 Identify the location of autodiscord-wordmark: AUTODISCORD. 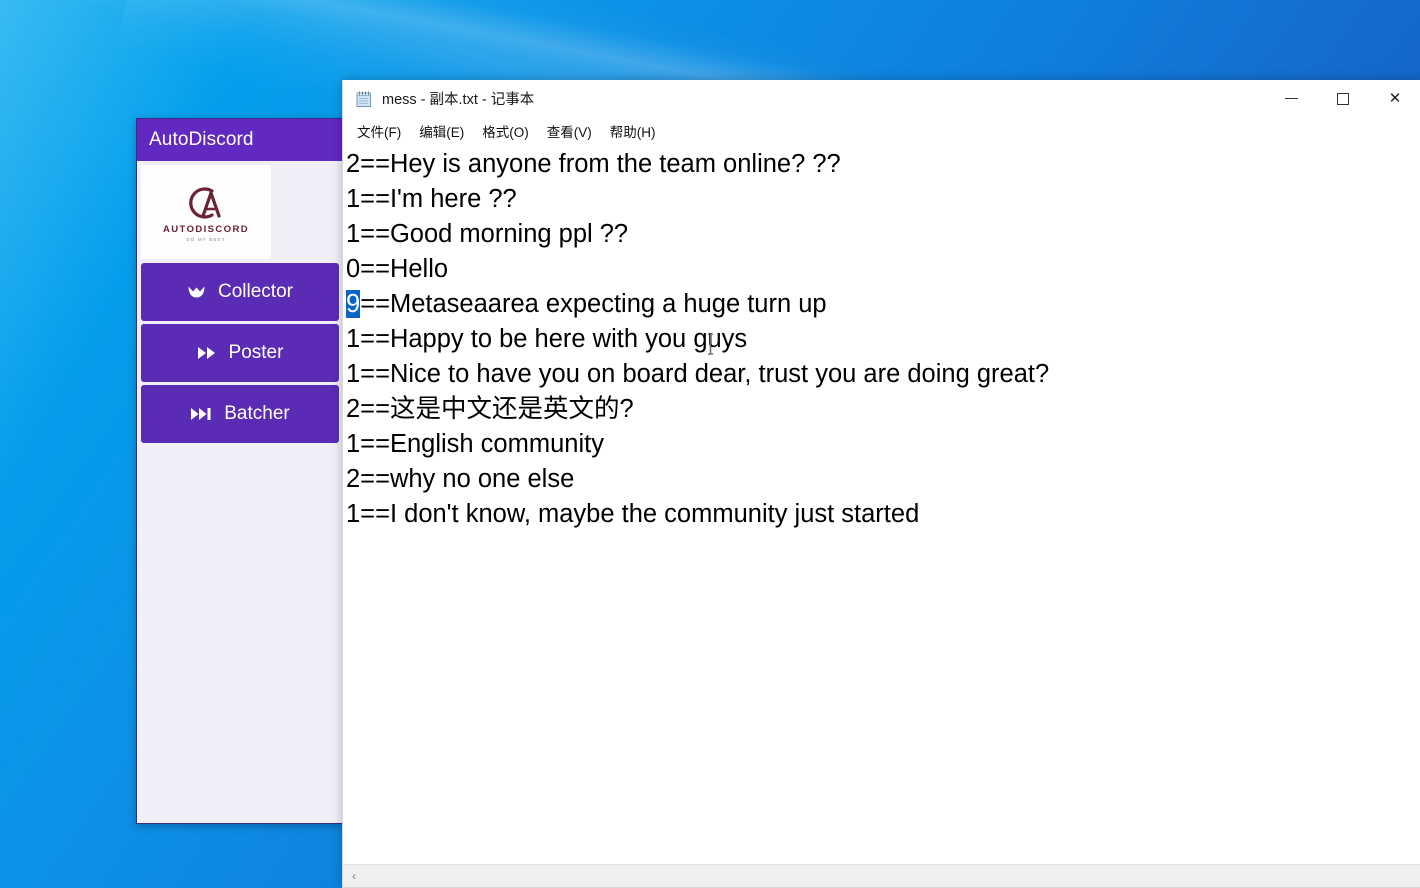
(206, 229).